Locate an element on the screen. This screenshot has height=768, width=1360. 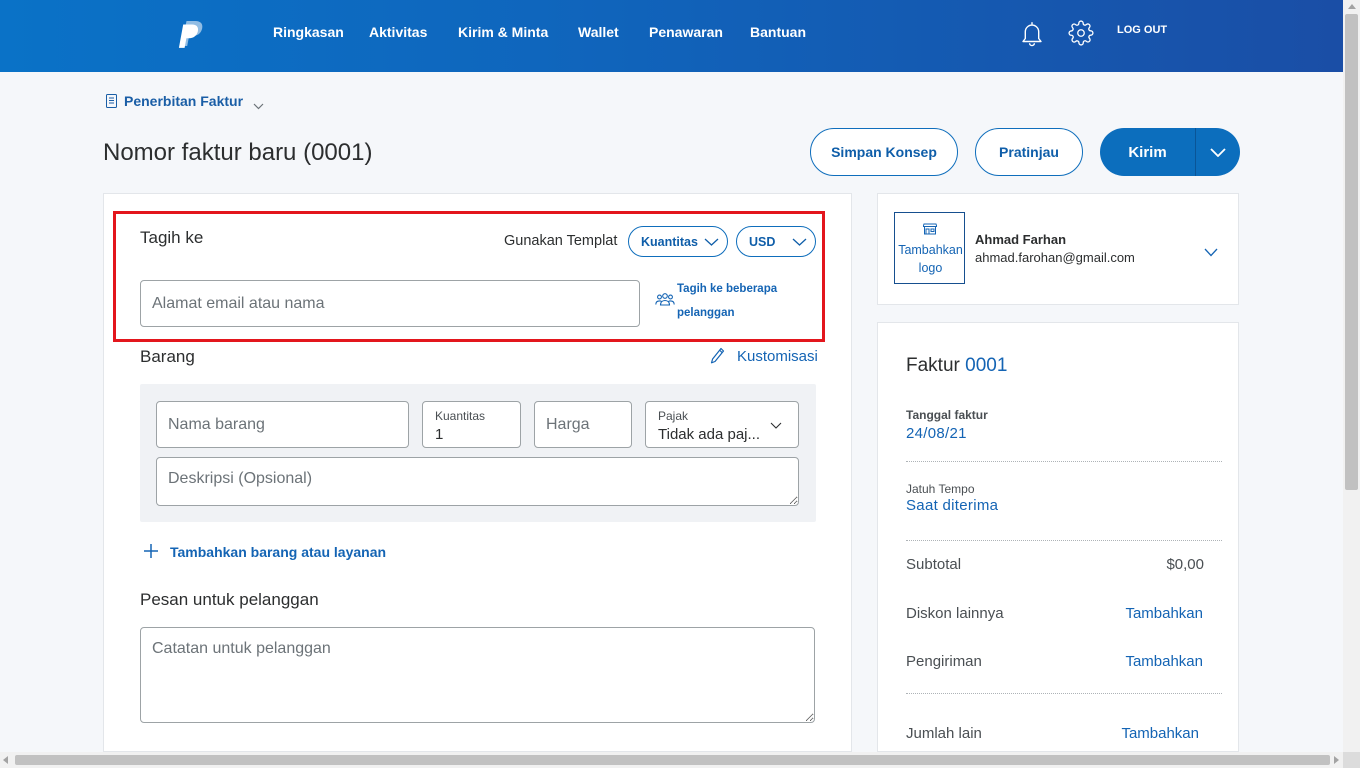
price-input is located at coordinates (583, 424).